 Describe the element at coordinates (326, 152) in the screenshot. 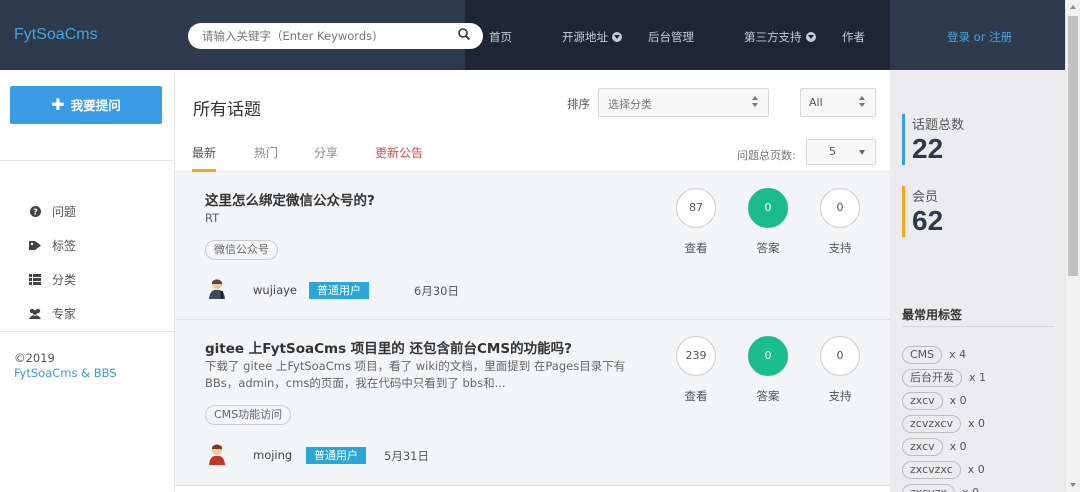

I see `tab-share: 分享` at that location.